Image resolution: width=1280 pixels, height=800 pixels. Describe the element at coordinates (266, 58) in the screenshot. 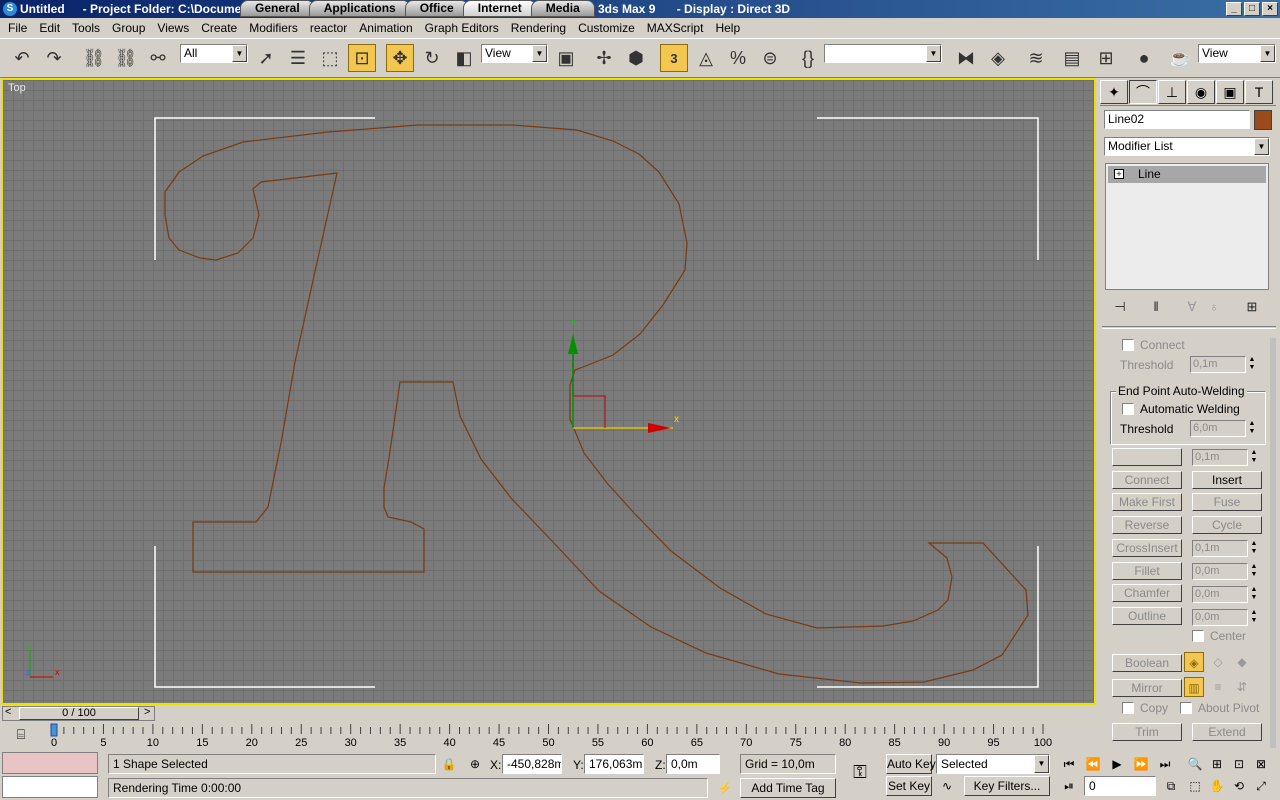

I see `select-object-icon: ➚` at that location.